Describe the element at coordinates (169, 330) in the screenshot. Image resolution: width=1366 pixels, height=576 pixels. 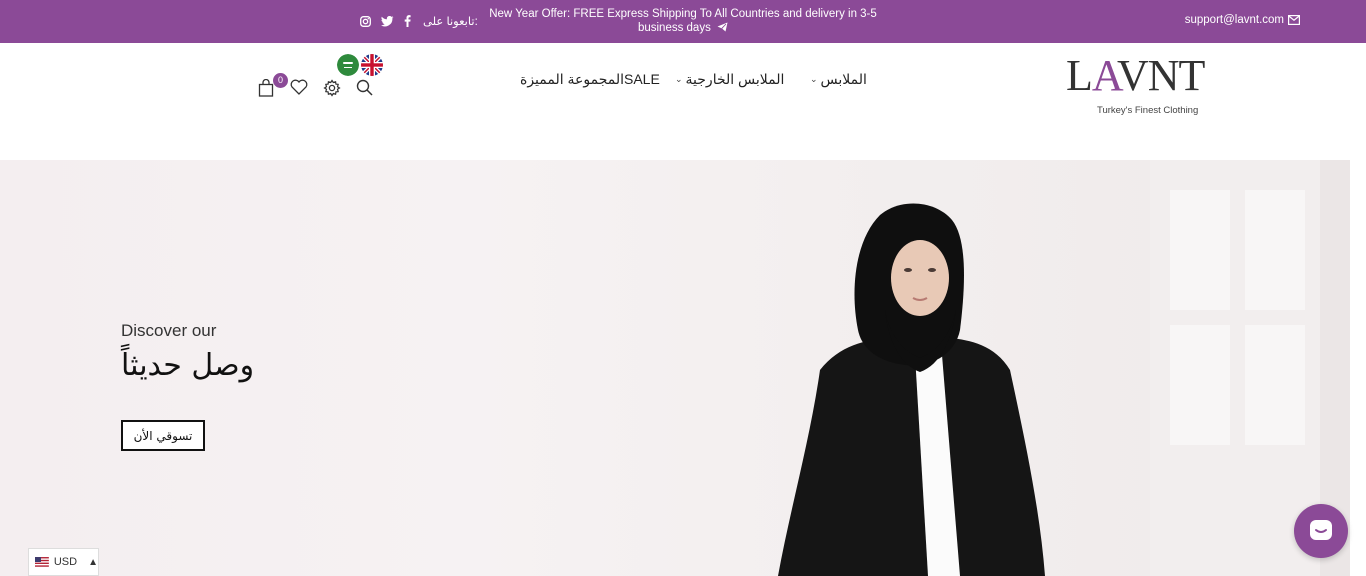
I see `hero-subtitle: Discover our` at that location.